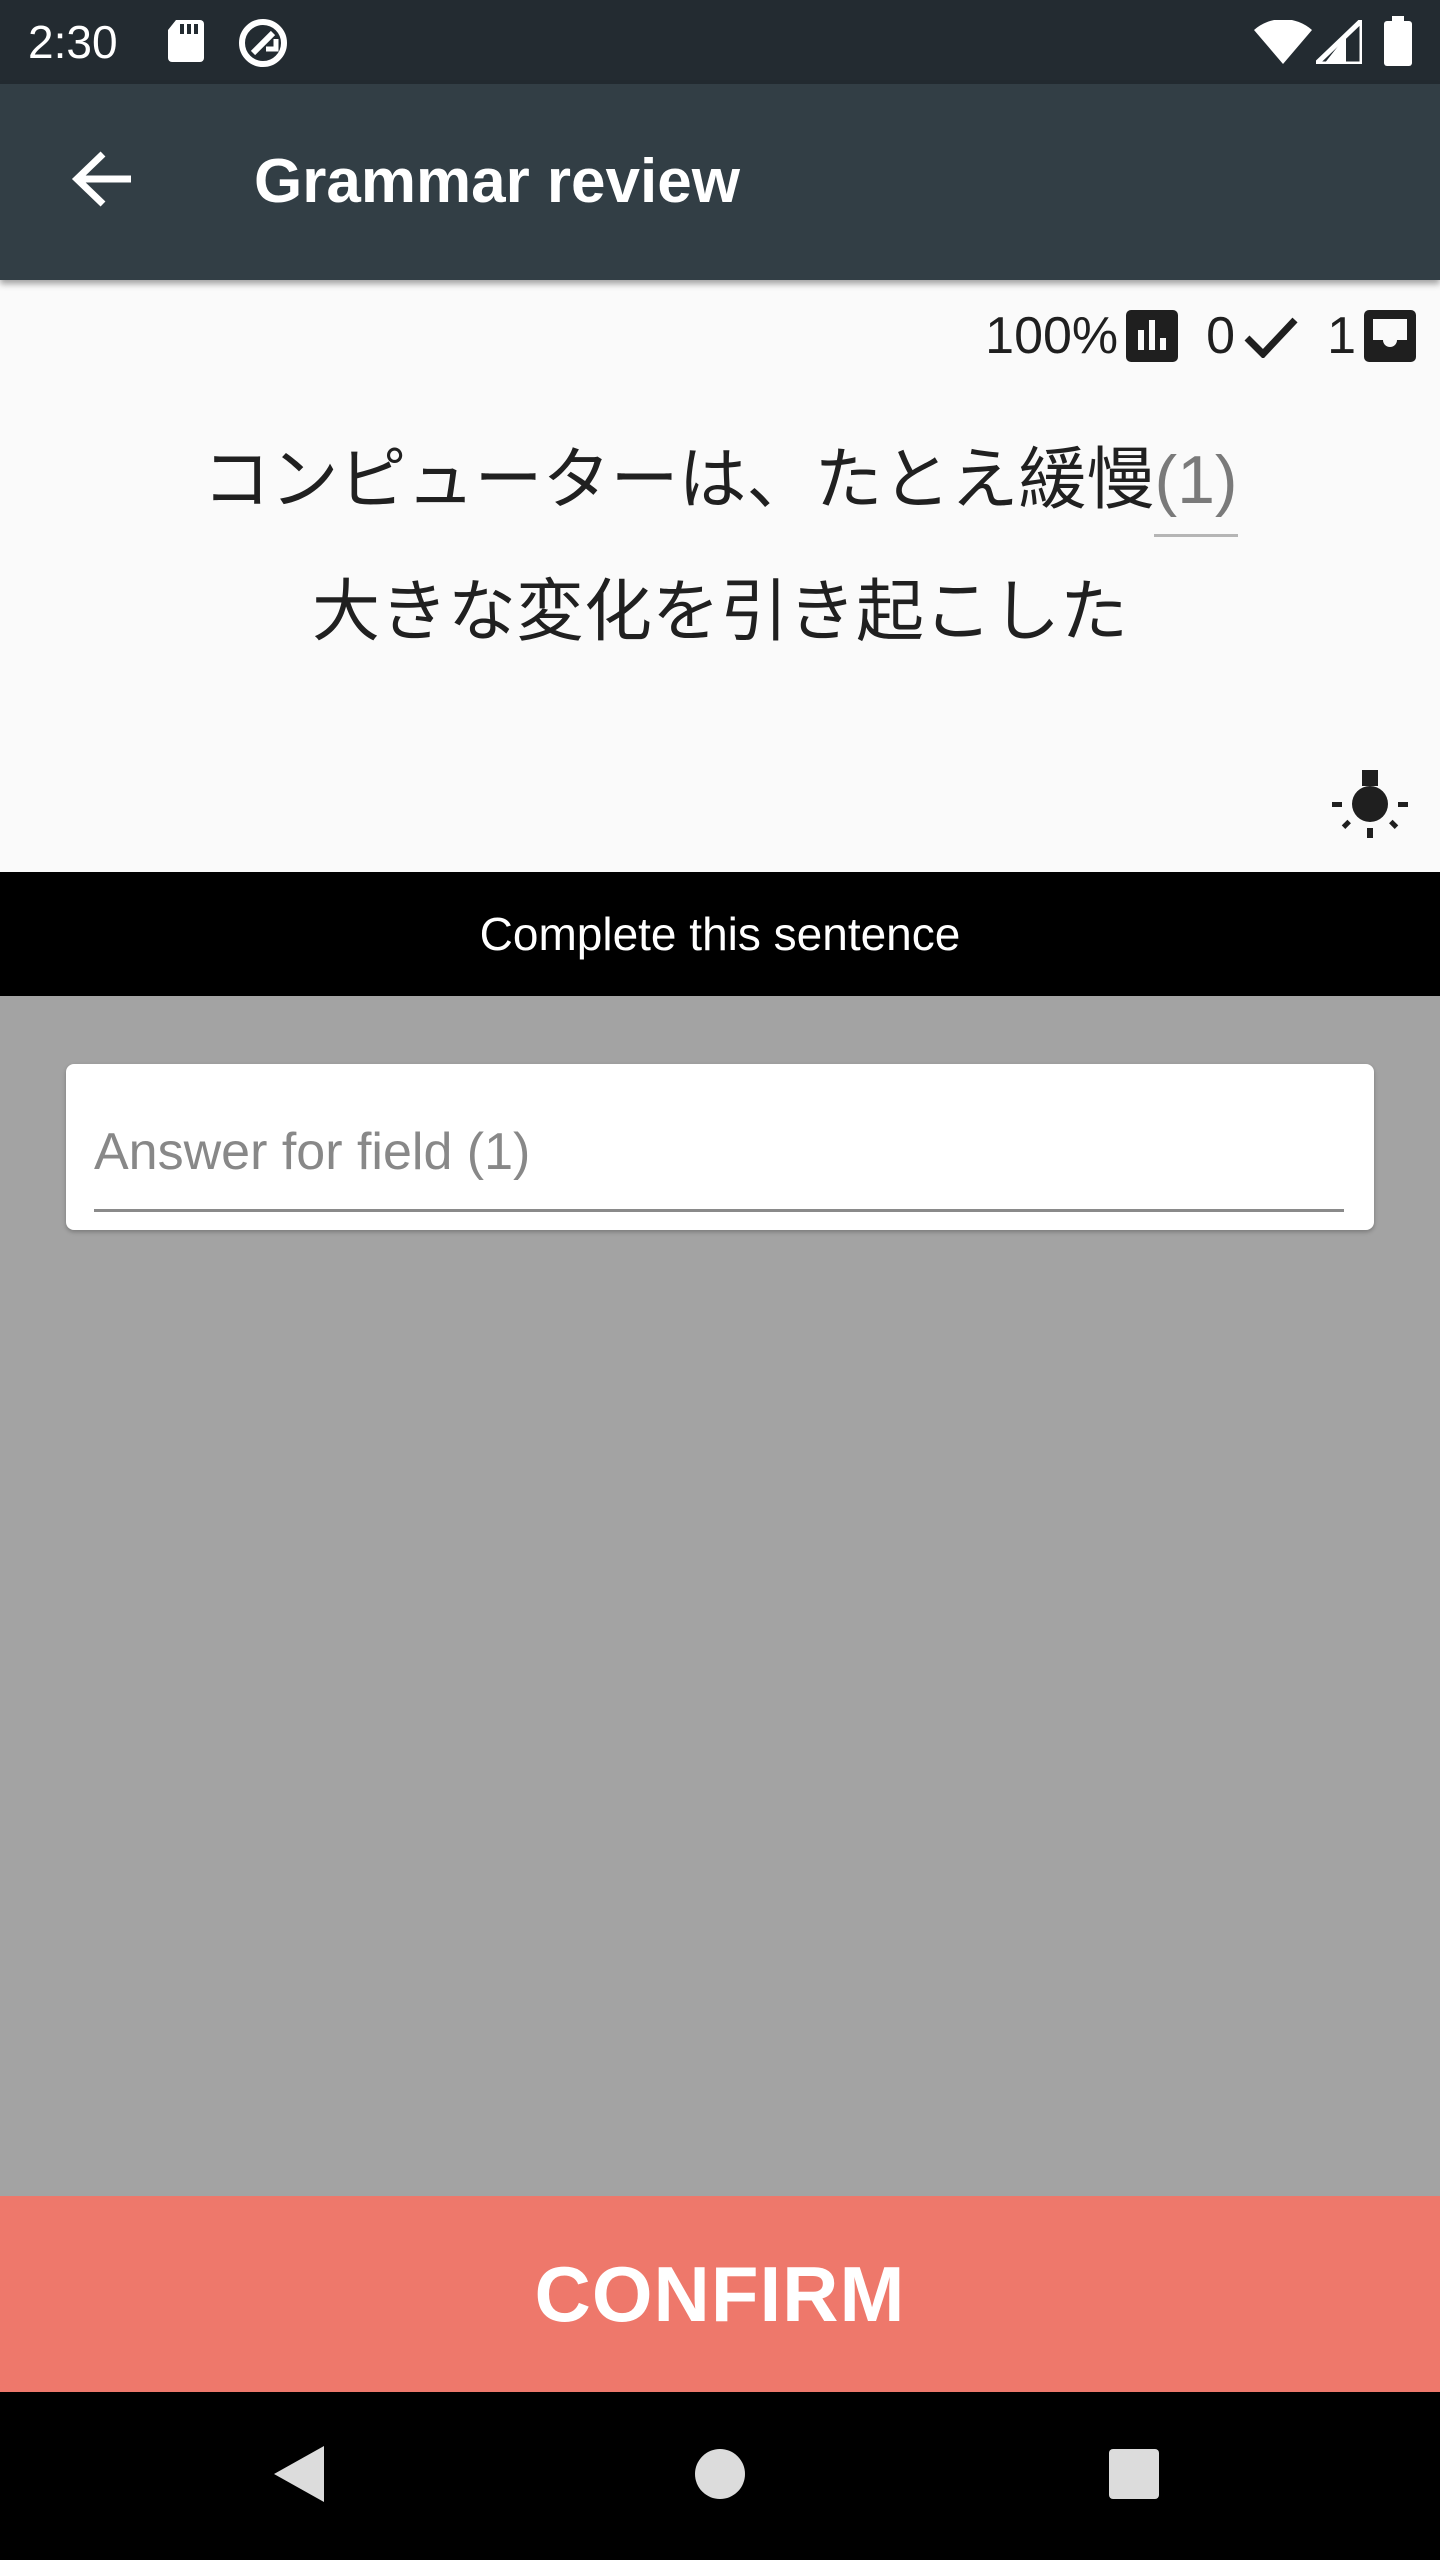 The height and width of the screenshot is (2560, 1440). I want to click on back-button, so click(103, 181).